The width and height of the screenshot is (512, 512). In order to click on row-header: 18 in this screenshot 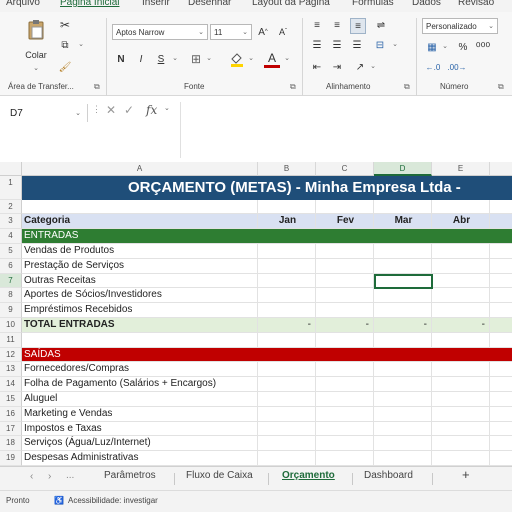, I will do `click(11, 444)`.